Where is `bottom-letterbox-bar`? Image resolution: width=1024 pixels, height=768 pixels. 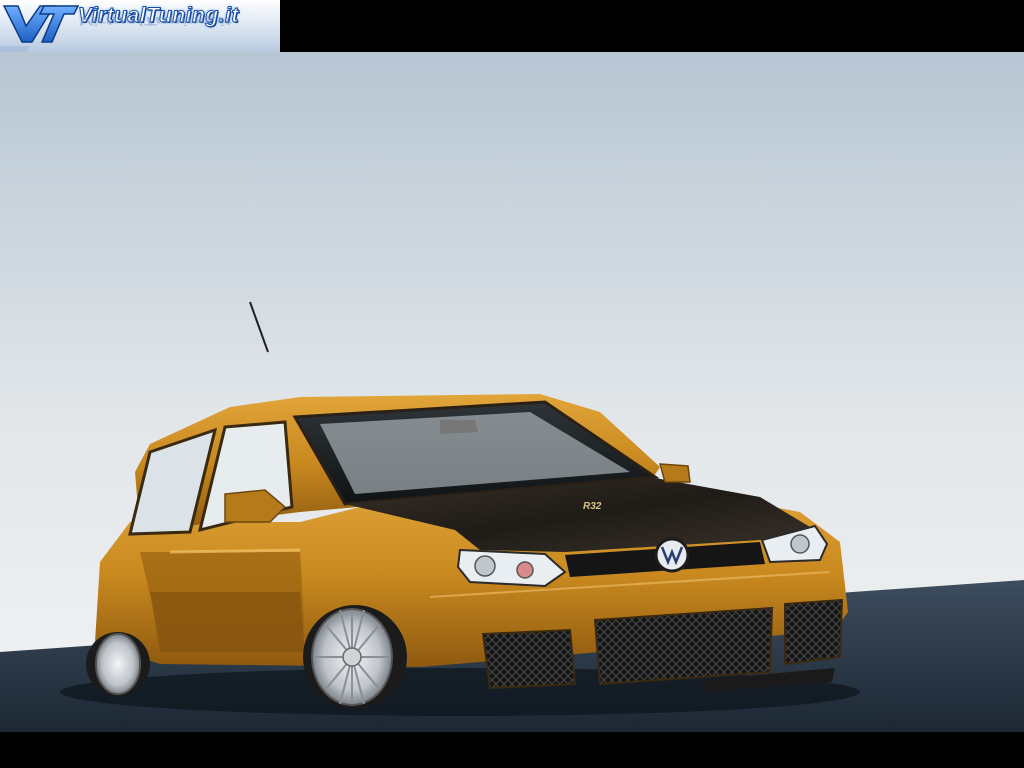
bottom-letterbox-bar is located at coordinates (512, 750).